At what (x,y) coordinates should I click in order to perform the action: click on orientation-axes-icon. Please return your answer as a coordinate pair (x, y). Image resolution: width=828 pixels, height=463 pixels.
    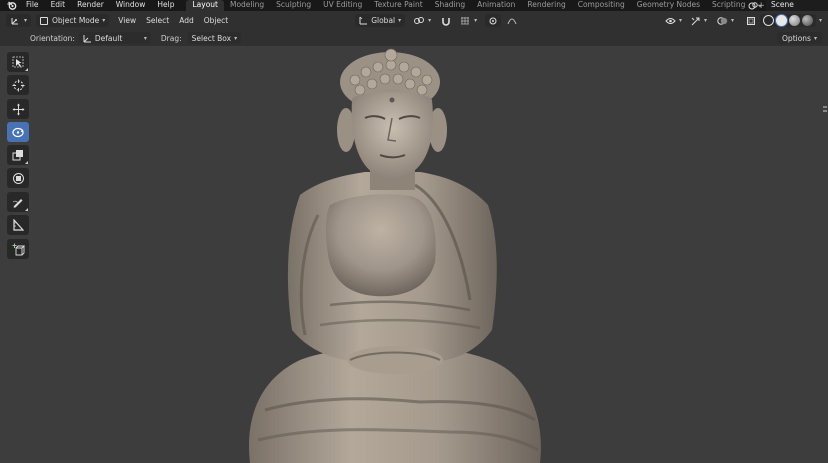
    Looking at the image, I should click on (87, 38).